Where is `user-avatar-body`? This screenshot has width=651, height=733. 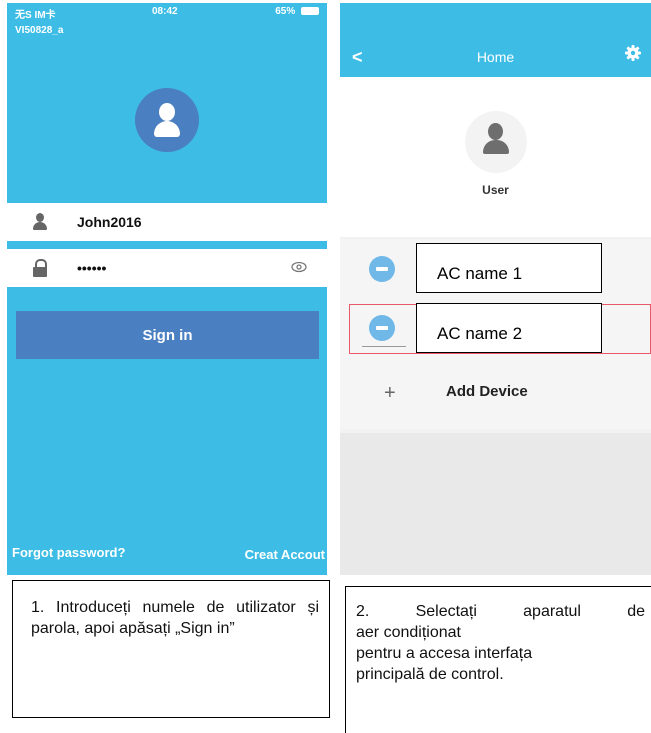 user-avatar-body is located at coordinates (496, 147).